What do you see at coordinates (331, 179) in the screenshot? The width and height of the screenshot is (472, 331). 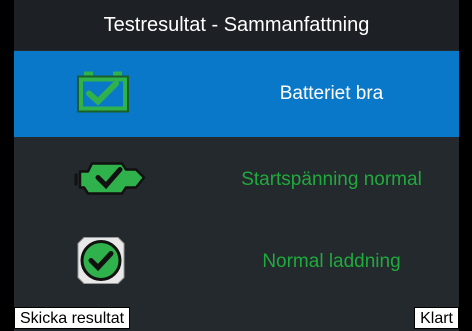 I see `result-label-cranking: Startspänning normal` at bounding box center [331, 179].